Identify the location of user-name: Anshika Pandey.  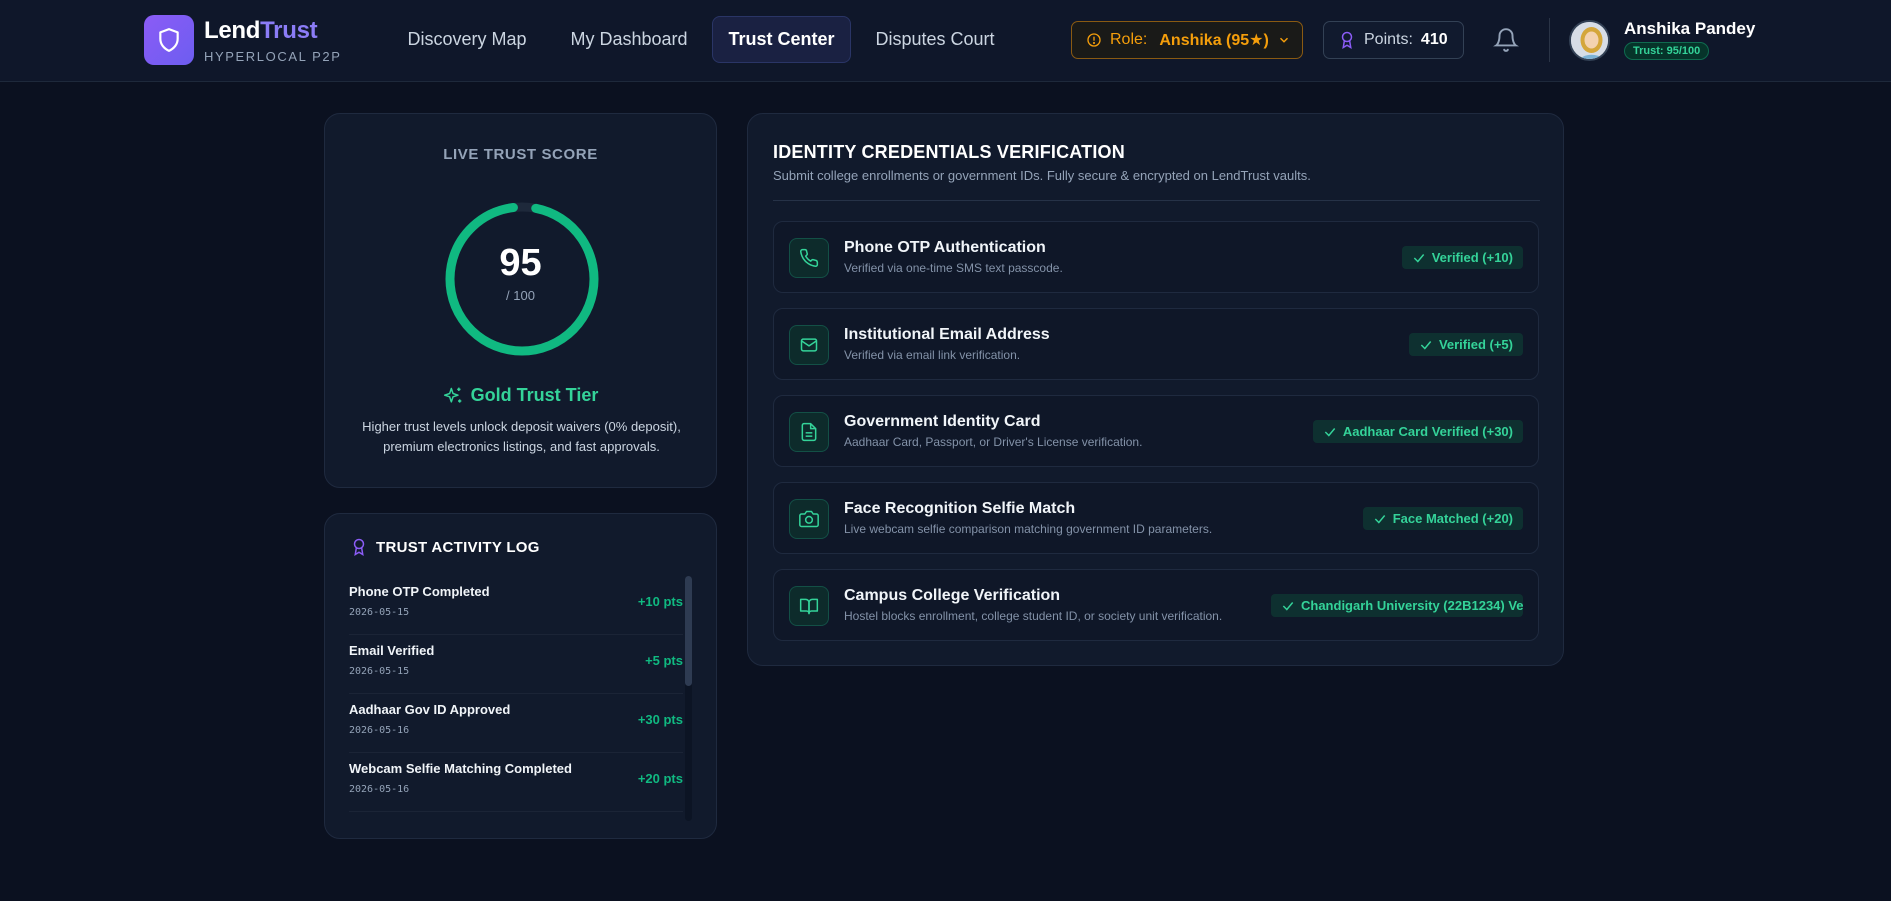
(1690, 28).